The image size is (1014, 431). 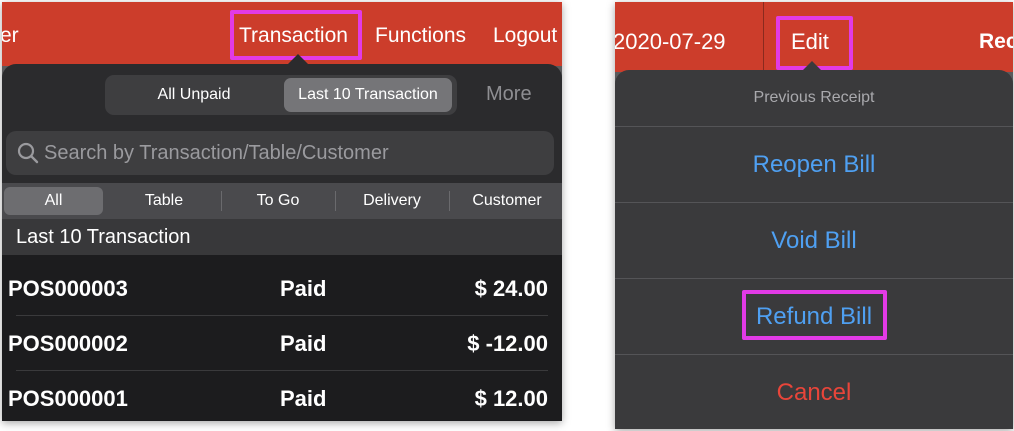 What do you see at coordinates (164, 201) in the screenshot?
I see `filter-table: Table` at bounding box center [164, 201].